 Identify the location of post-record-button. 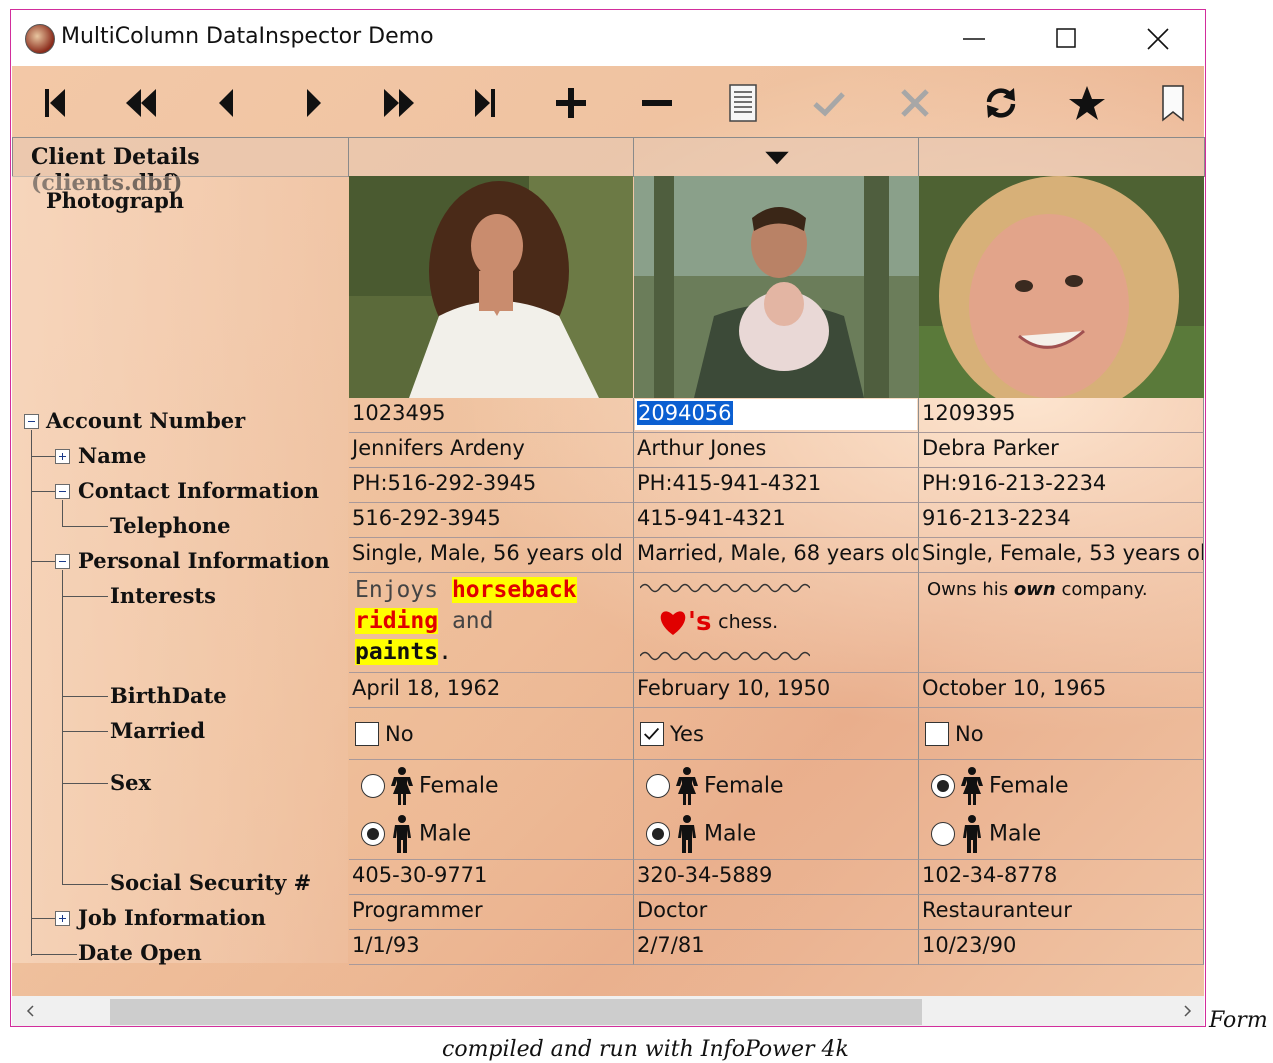
(829, 103).